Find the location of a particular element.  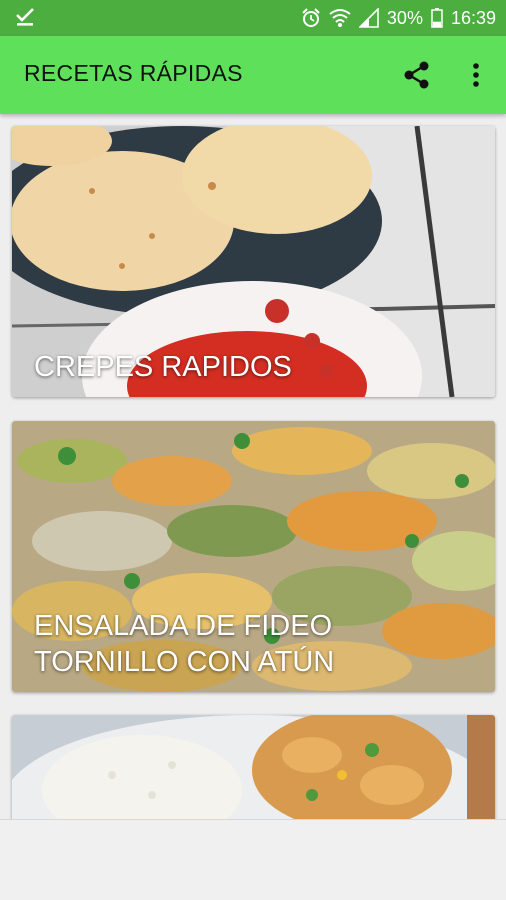

recipe-title: CREPES RAPIDOS is located at coordinates (163, 367).